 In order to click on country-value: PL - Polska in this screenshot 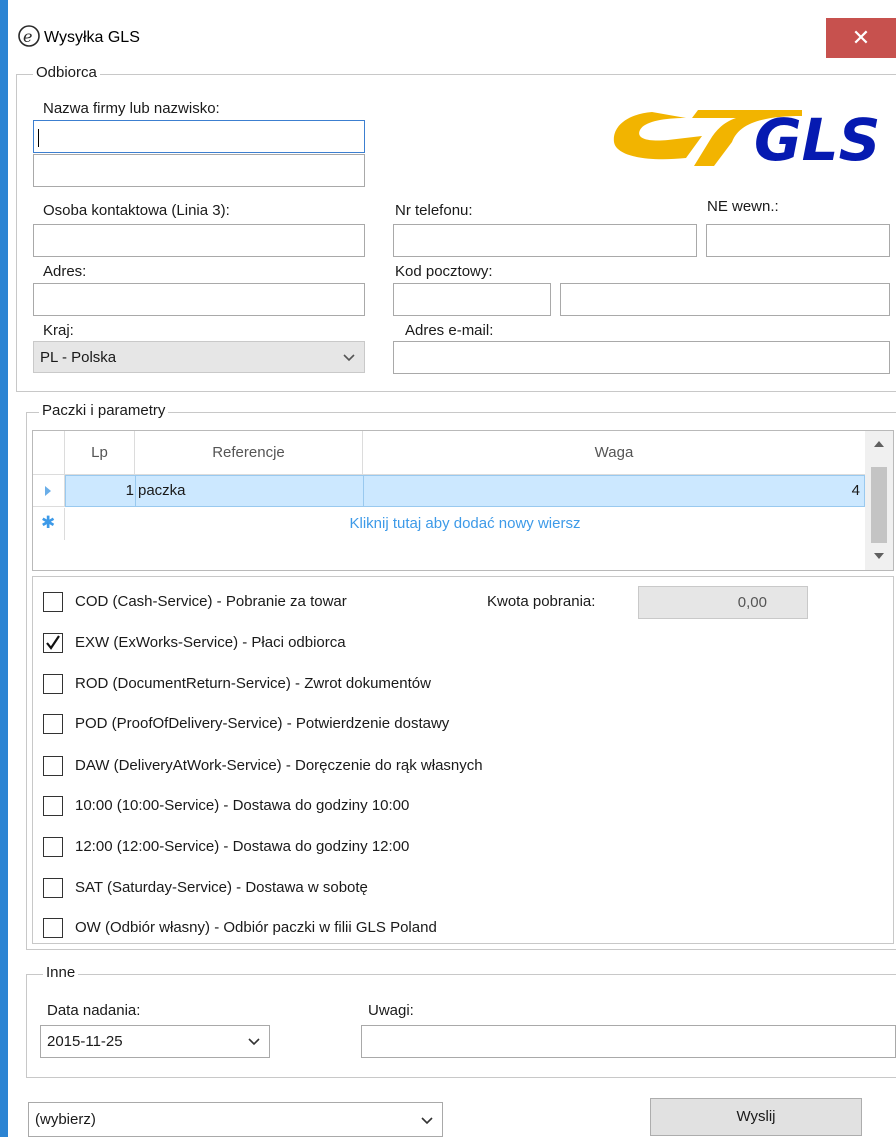, I will do `click(78, 357)`.